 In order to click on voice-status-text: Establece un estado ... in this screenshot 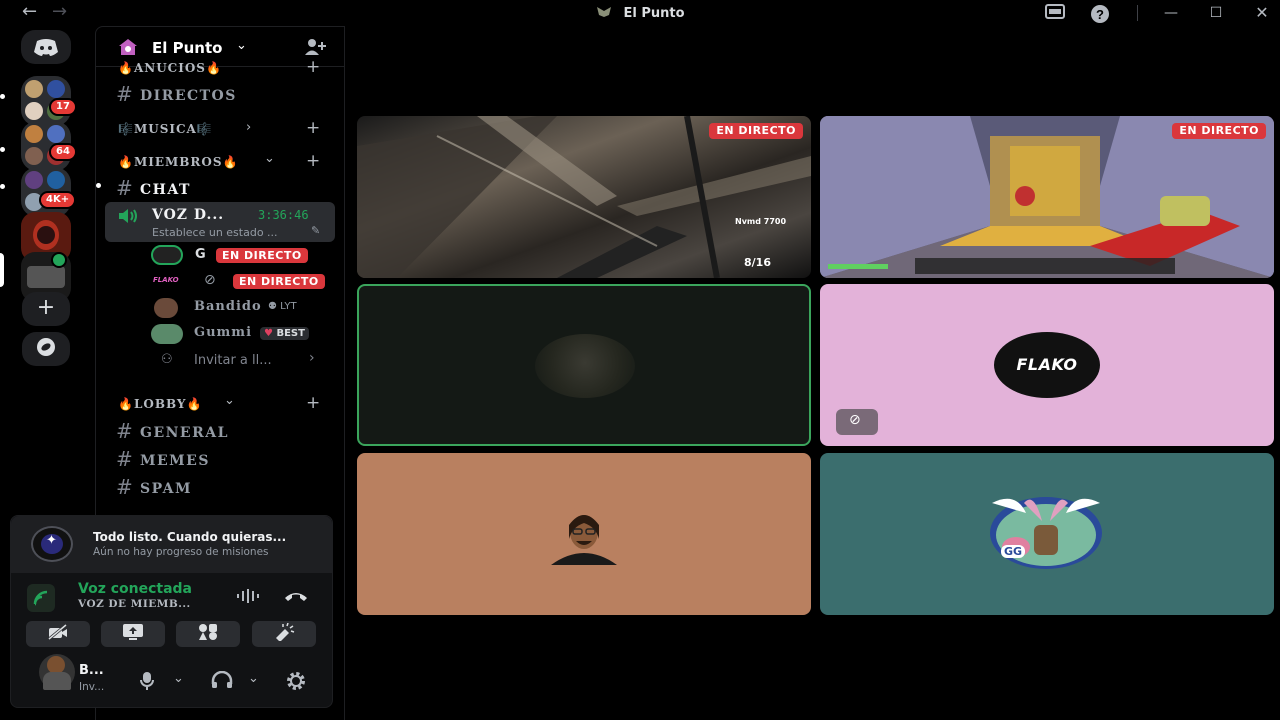, I will do `click(215, 232)`.